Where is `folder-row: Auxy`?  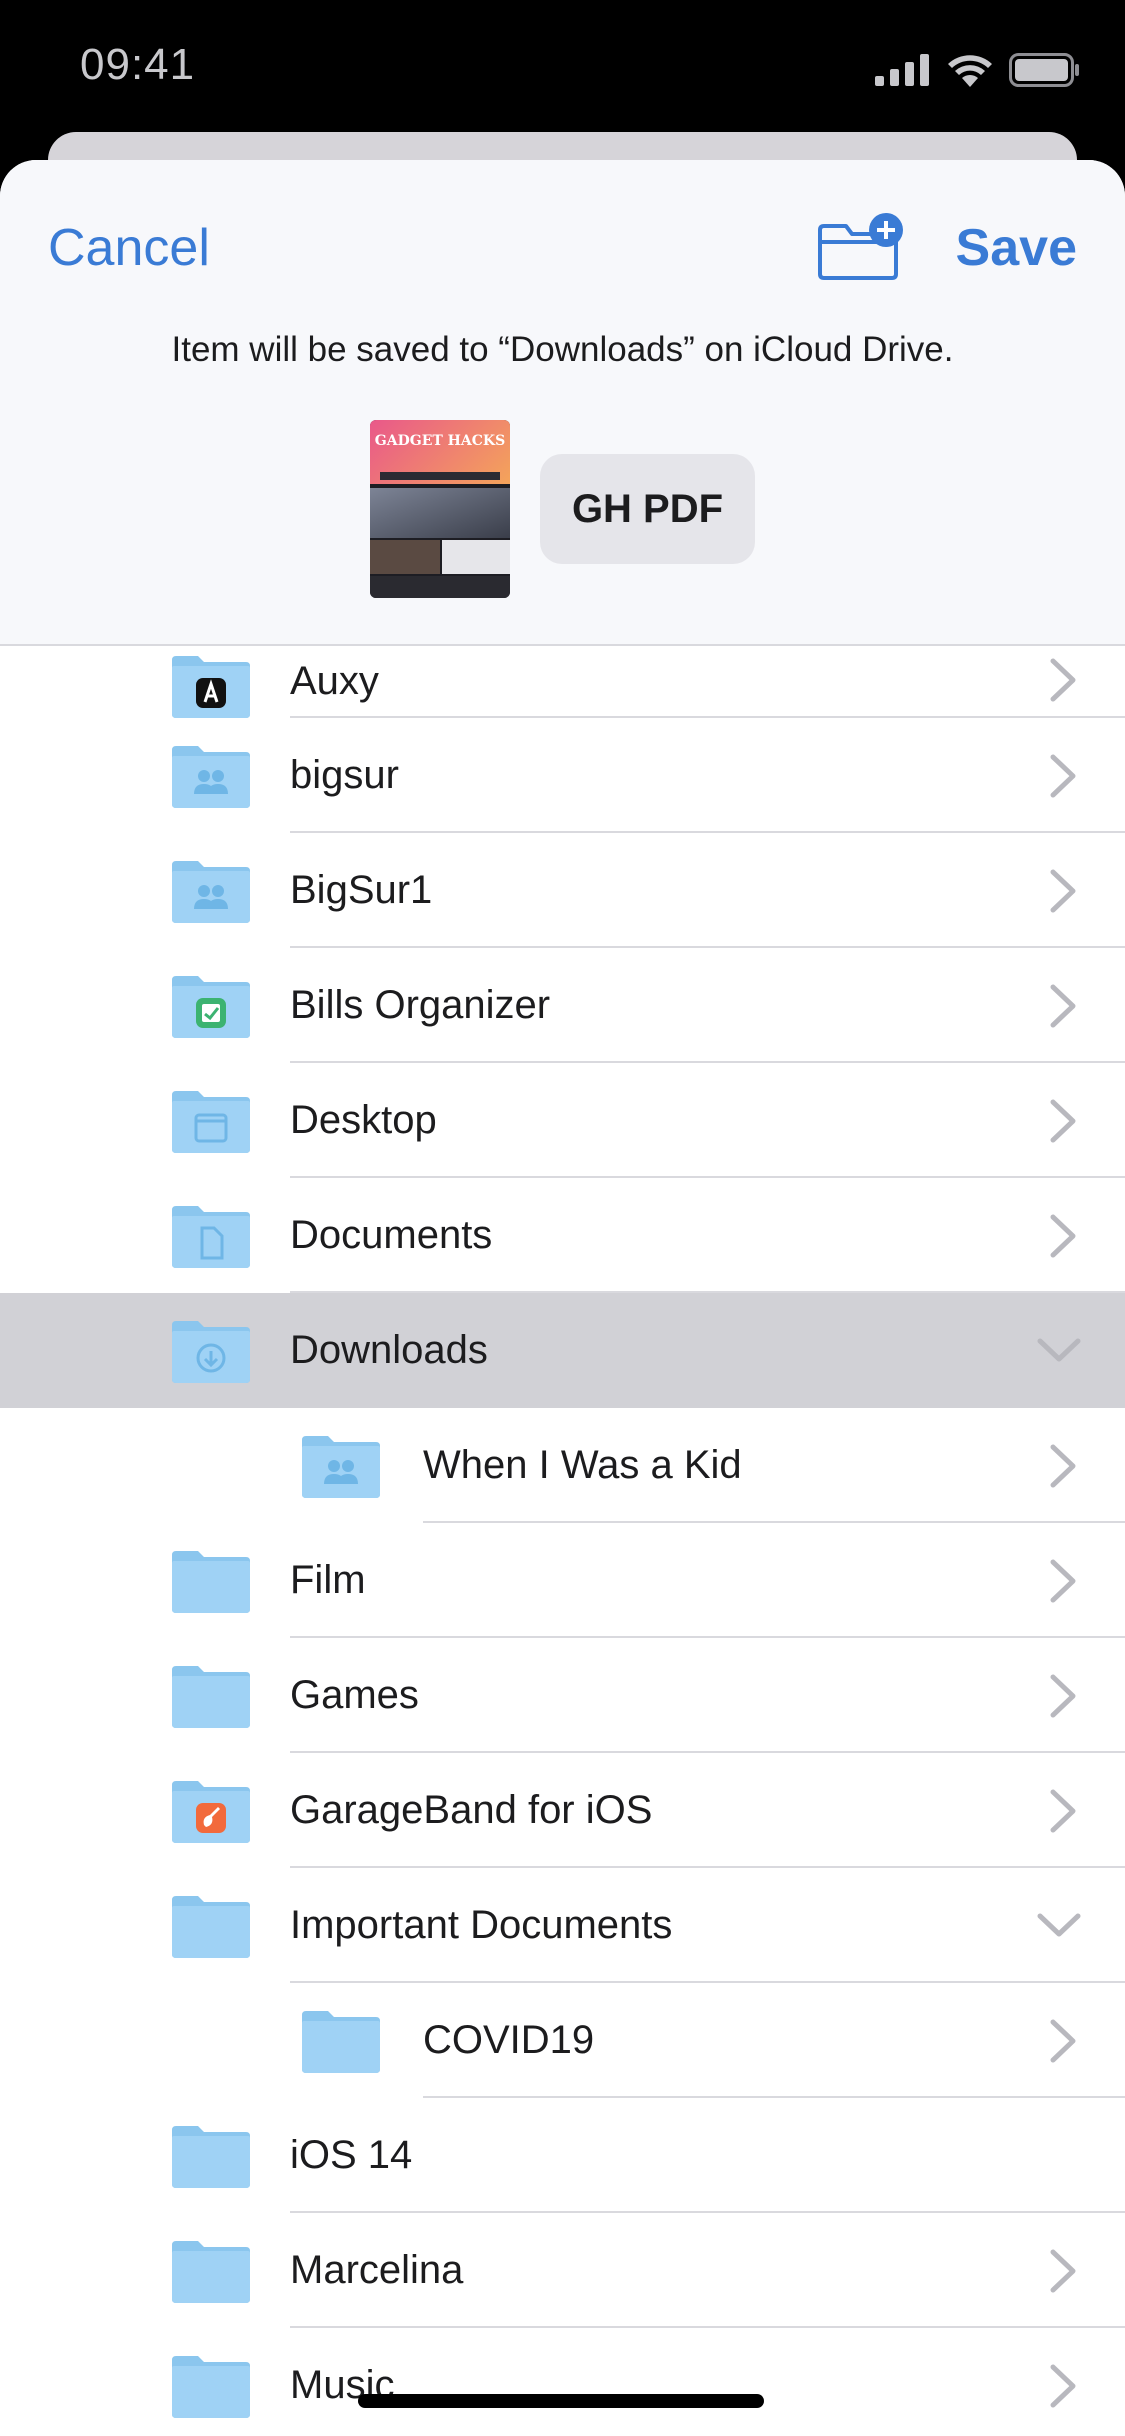 folder-row: Auxy is located at coordinates (562, 682).